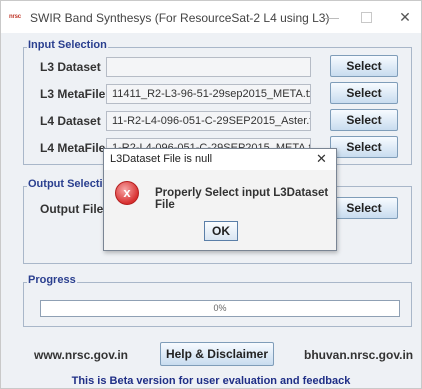  Describe the element at coordinates (67, 45) in the screenshot. I see `input-selection-title: Input Selection` at that location.